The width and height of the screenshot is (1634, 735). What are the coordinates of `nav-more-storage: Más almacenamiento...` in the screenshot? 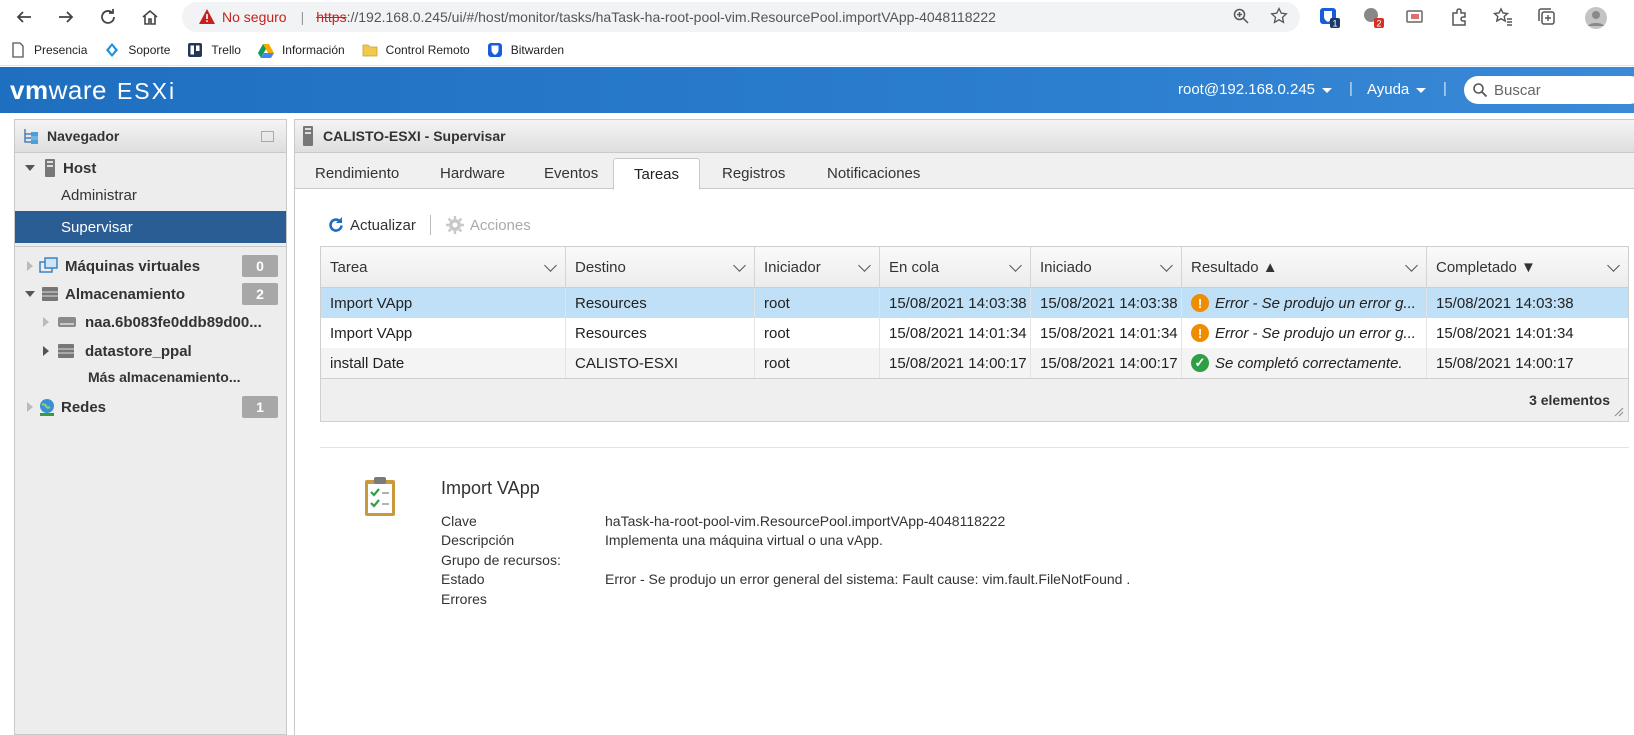 It's located at (150, 377).